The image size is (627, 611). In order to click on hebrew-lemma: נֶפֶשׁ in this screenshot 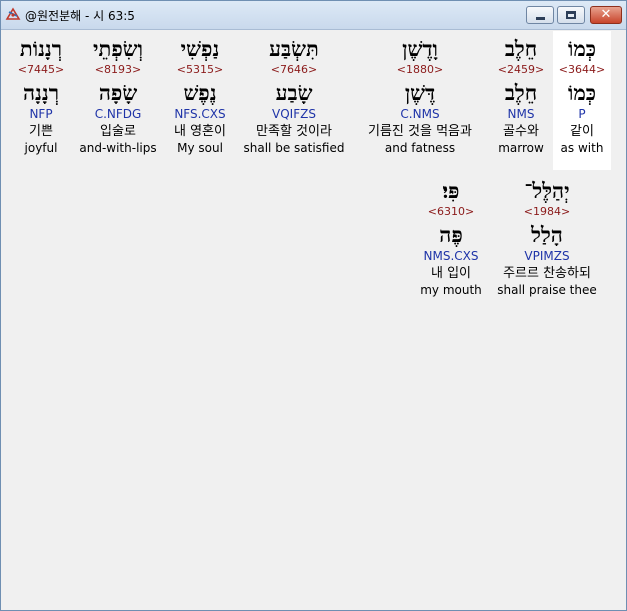, I will do `click(200, 92)`.